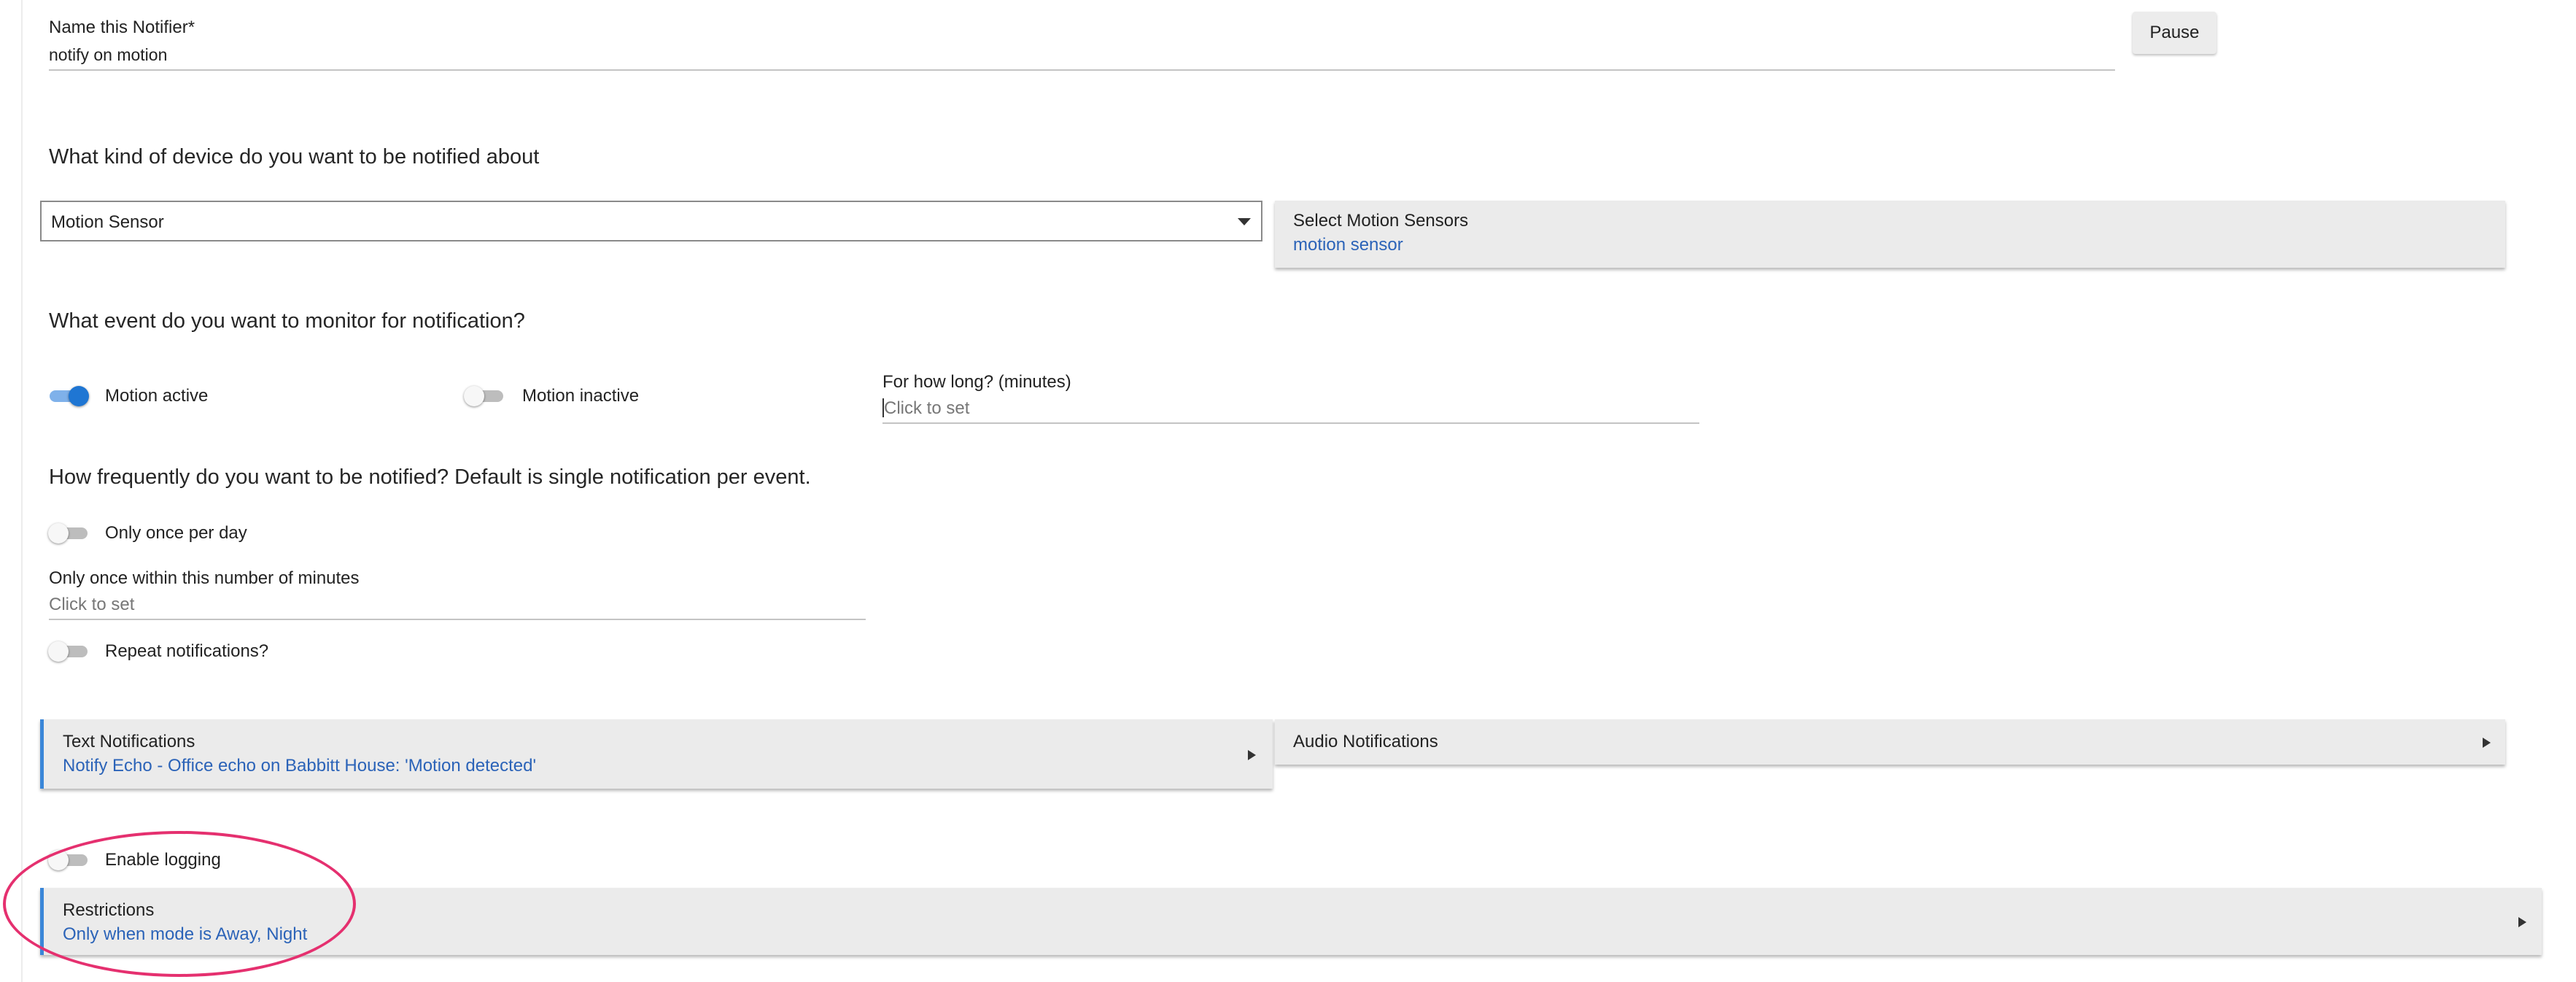  Describe the element at coordinates (2174, 33) in the screenshot. I see `pause-button: Pause` at that location.